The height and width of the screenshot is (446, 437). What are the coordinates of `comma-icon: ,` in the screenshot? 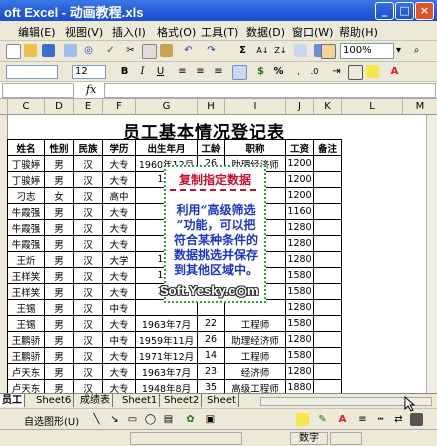 It's located at (298, 71).